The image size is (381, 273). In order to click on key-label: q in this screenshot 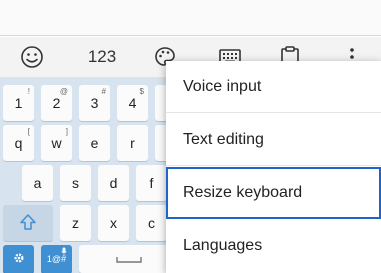, I will do `click(18, 143)`.